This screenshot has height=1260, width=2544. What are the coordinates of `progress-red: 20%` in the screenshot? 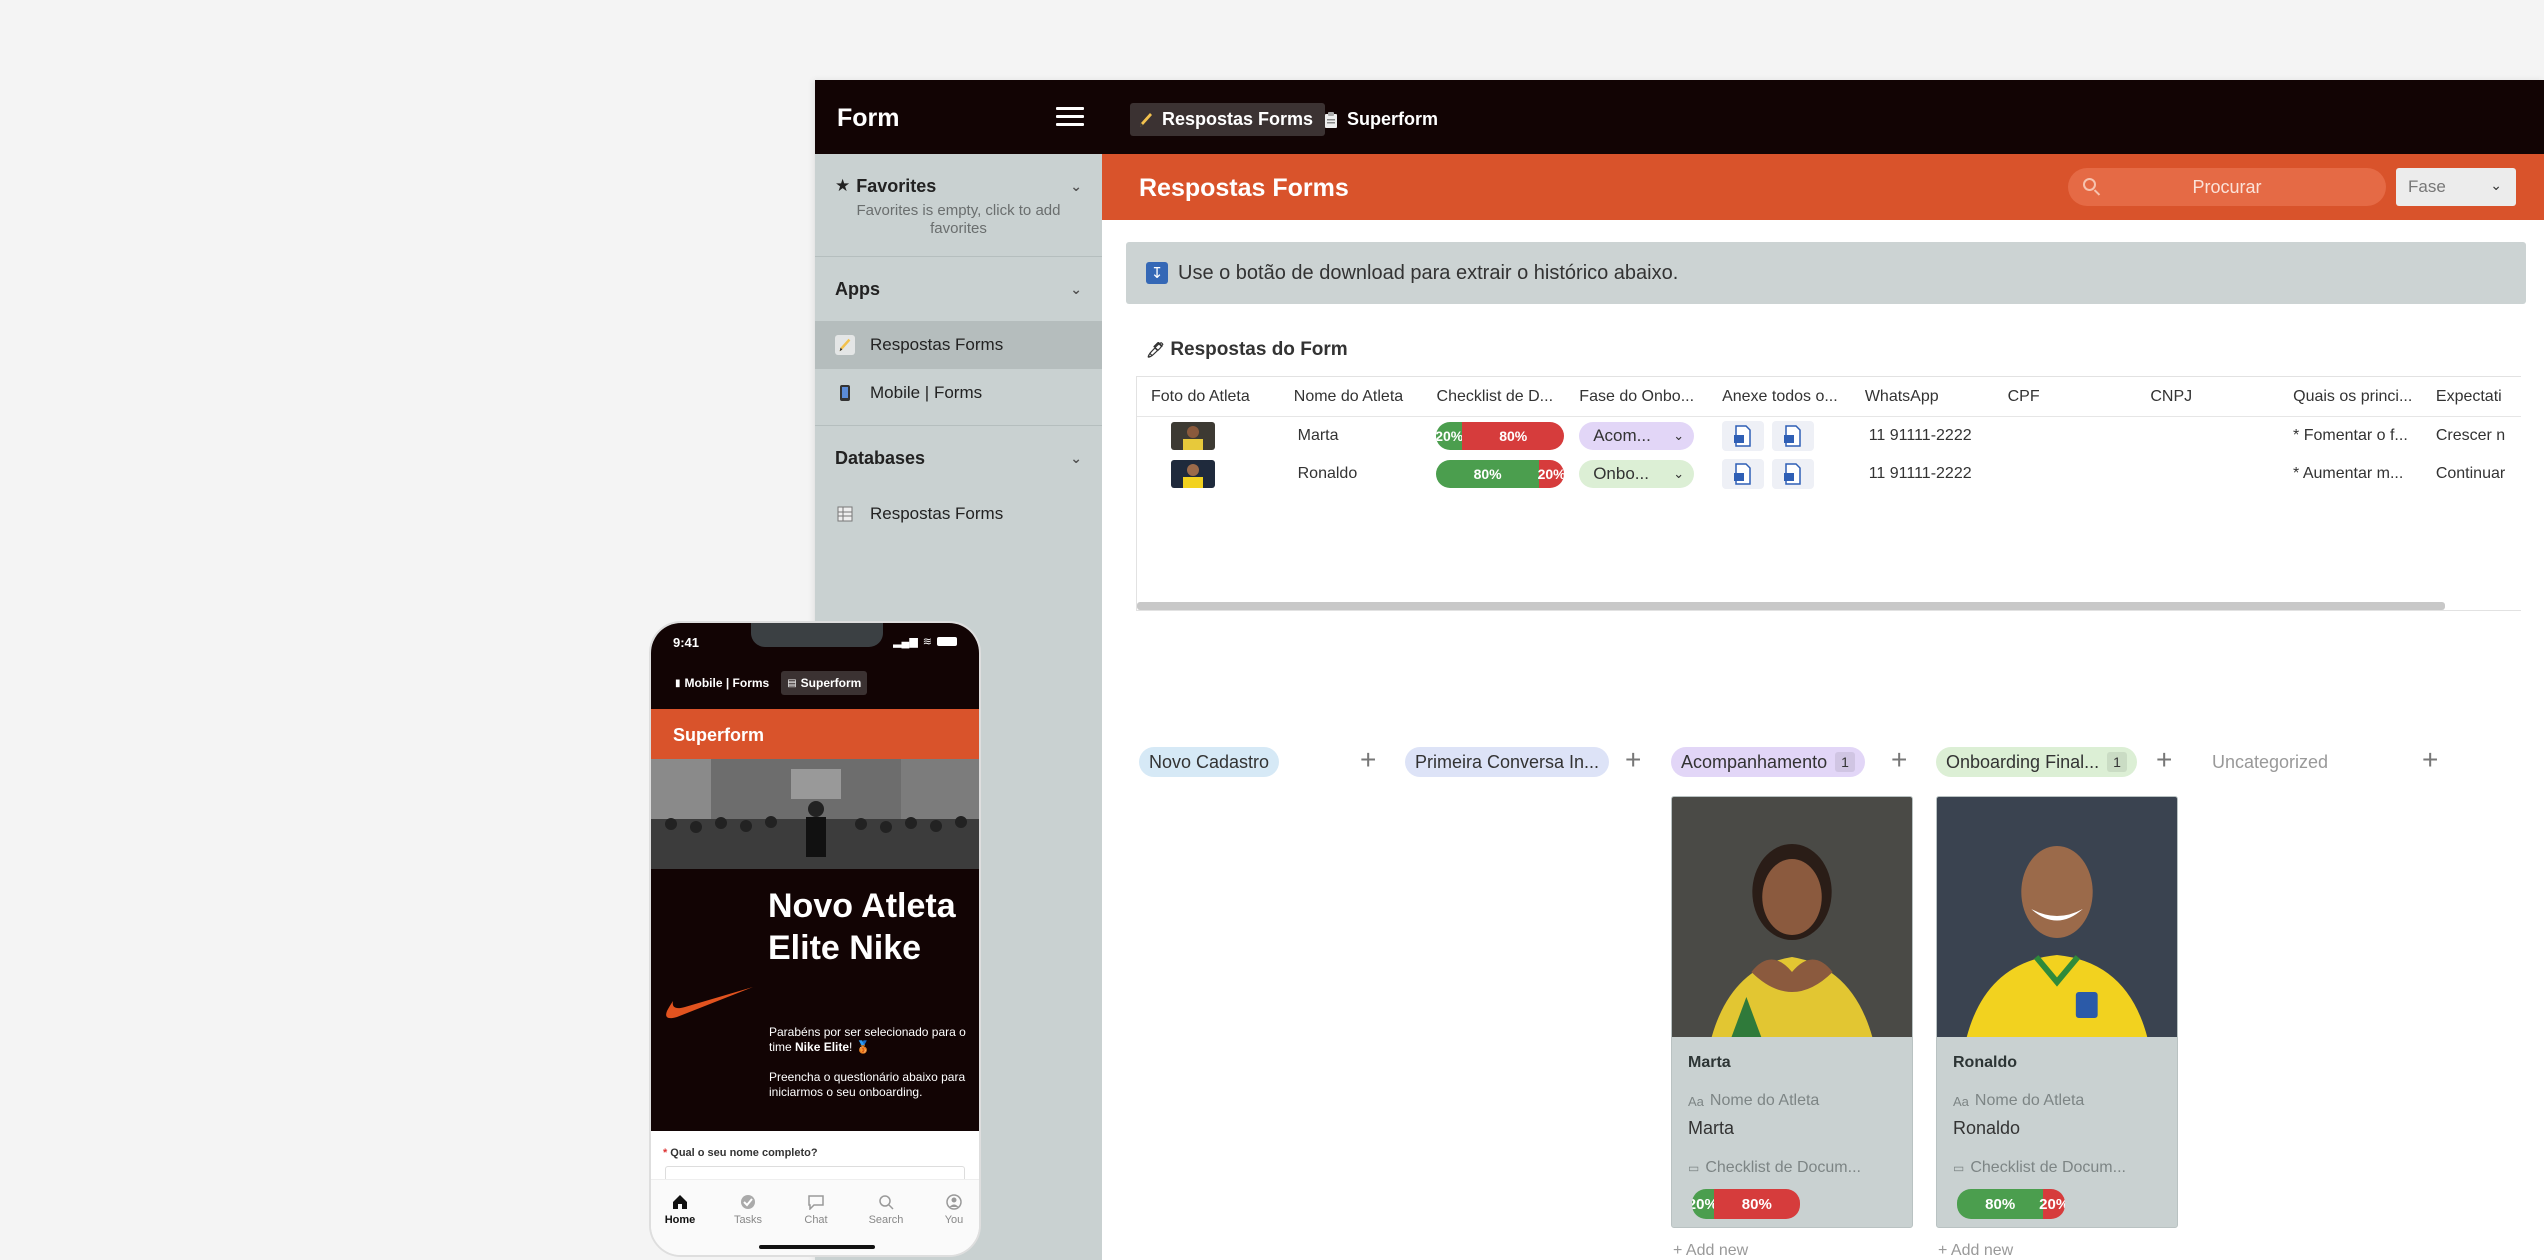 It's located at (1551, 474).